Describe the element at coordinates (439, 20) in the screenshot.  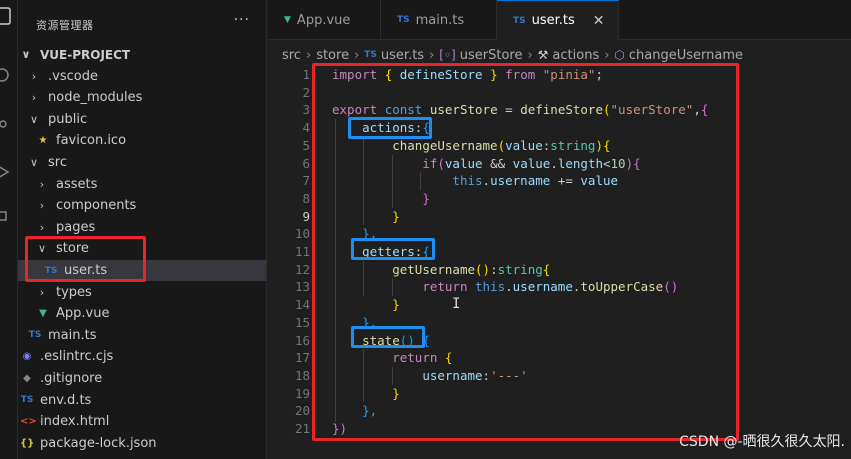
I see `tab-main-ts: TS main.ts` at that location.